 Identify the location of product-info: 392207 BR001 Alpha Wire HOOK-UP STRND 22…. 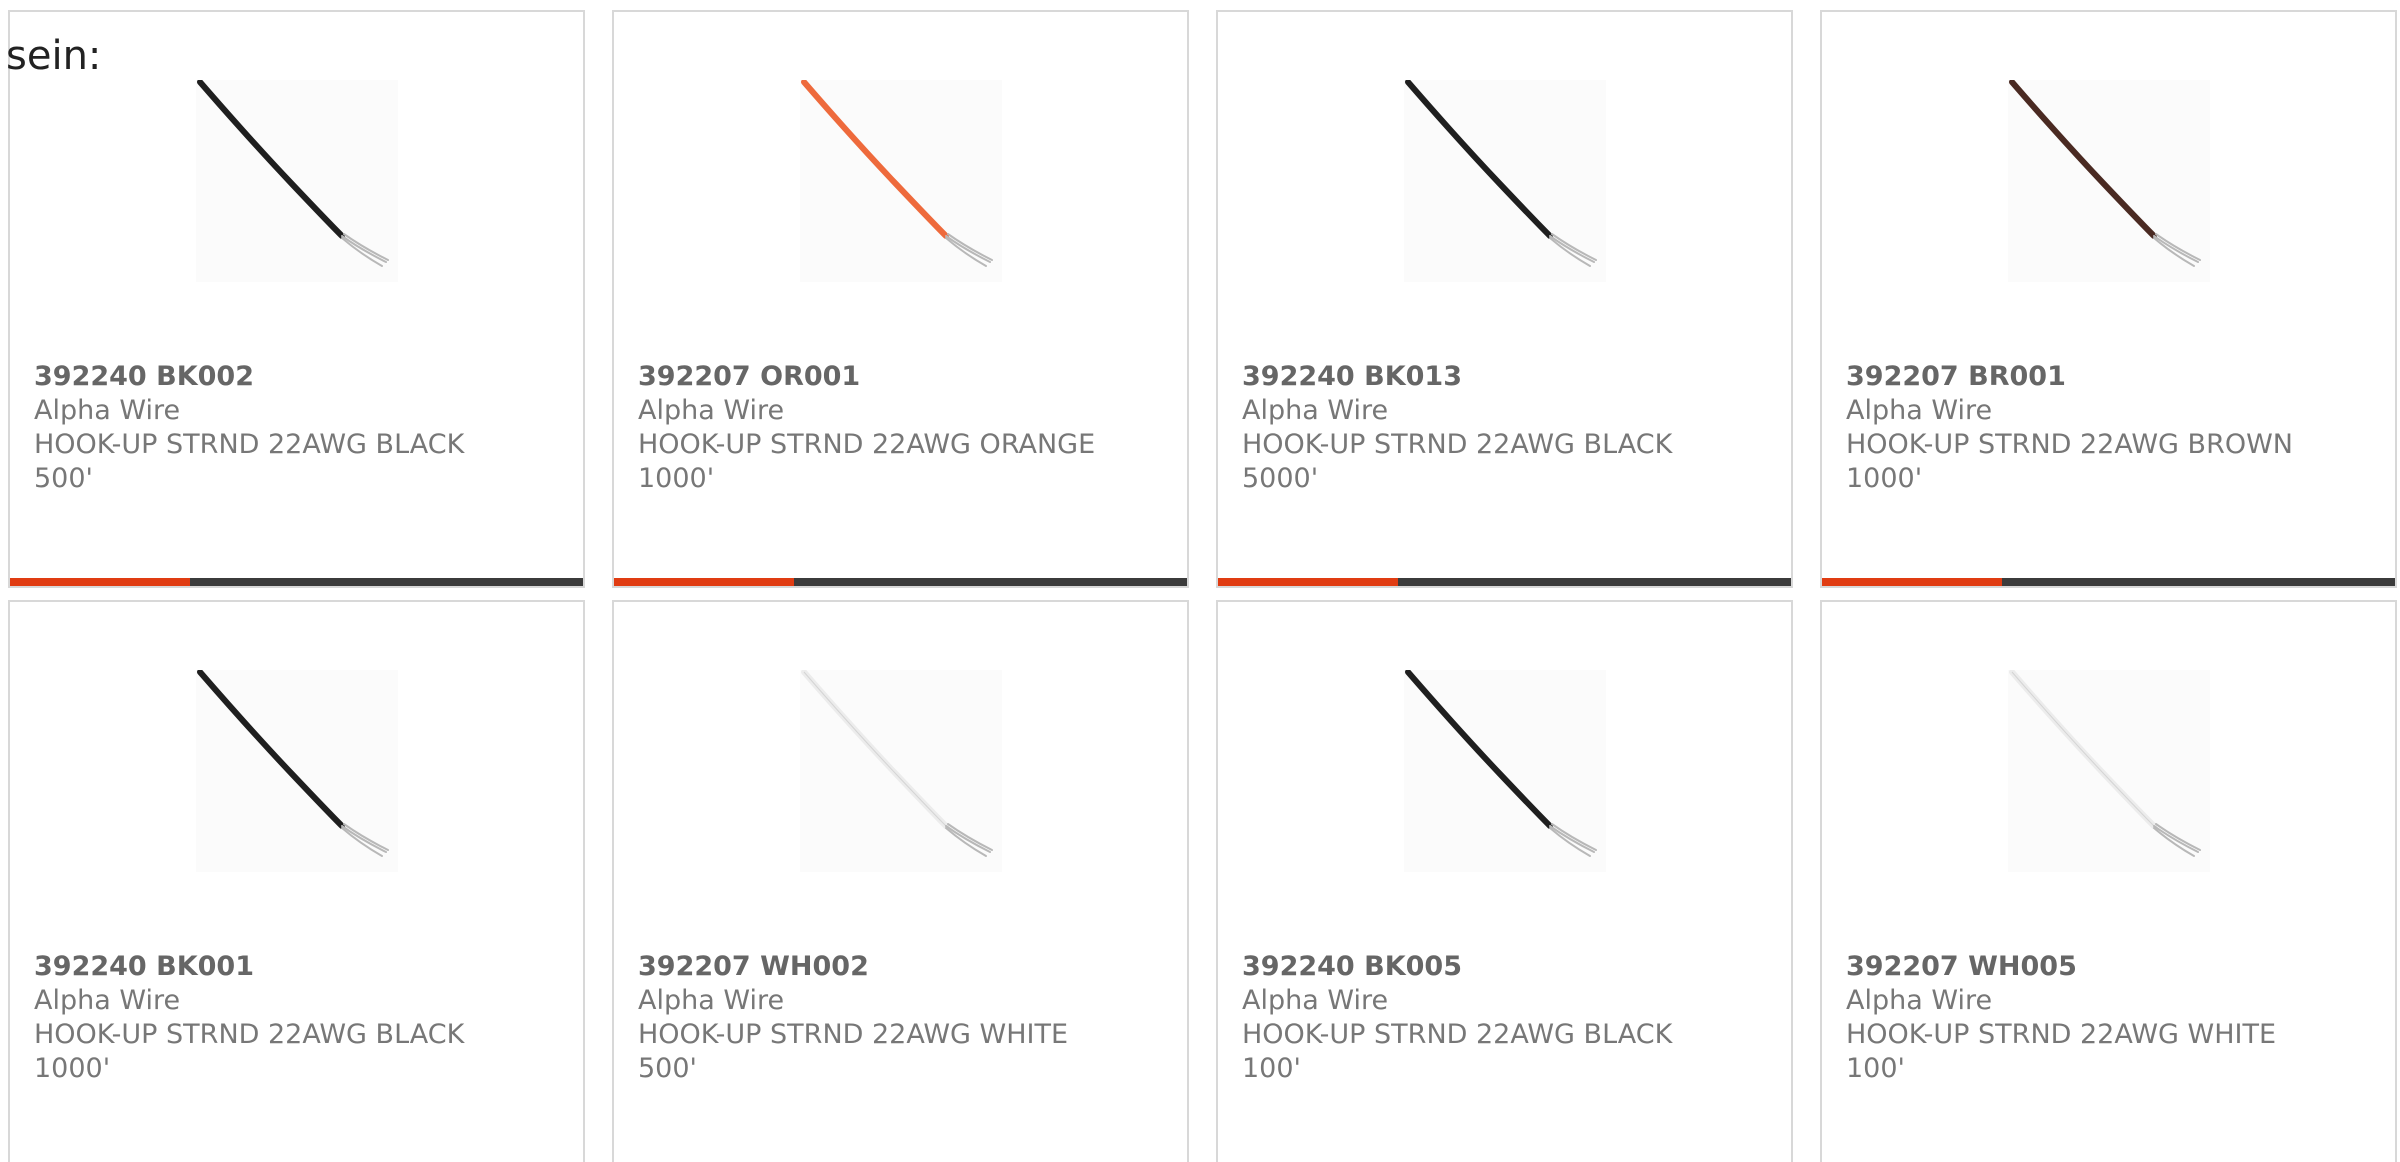
(2076, 428).